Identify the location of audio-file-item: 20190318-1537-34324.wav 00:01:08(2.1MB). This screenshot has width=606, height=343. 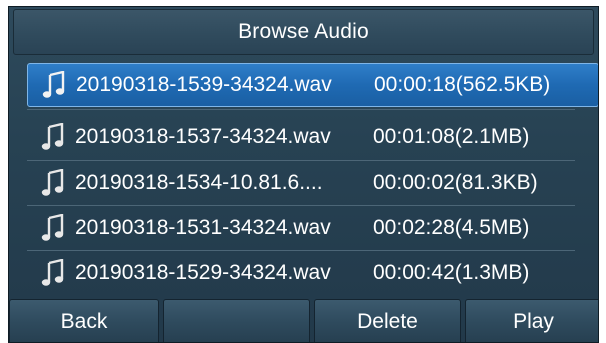
(312, 137).